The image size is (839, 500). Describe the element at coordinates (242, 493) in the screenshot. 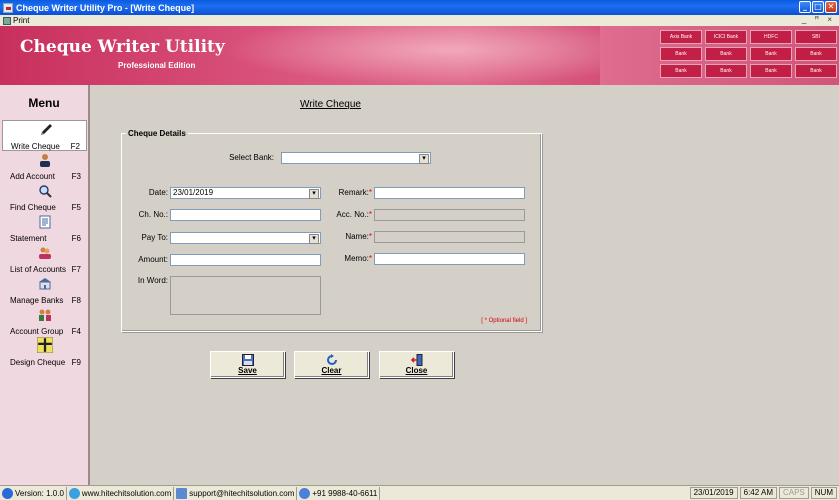

I see `email-text: support@hitechitsolution.com` at that location.